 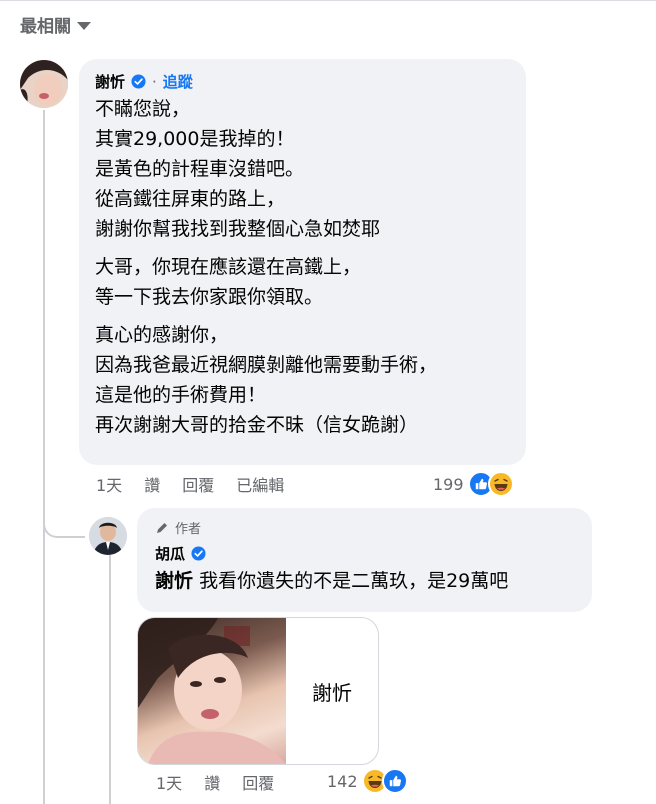 I want to click on sticker-attachment: 謝忻, so click(x=258, y=691).